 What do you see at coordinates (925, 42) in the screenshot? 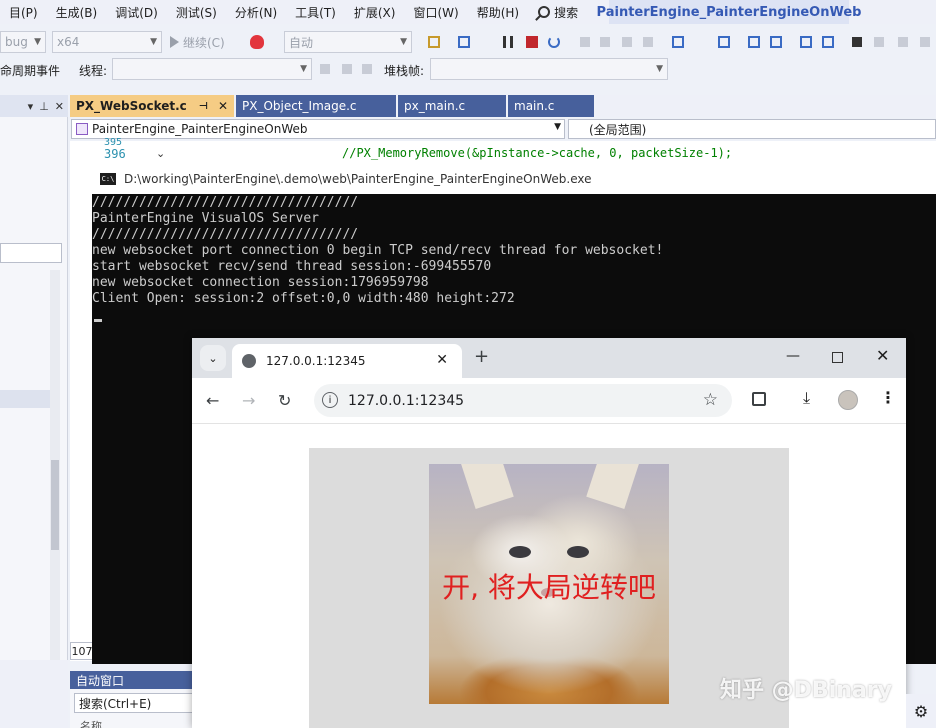
I see `clear-bookmarks-icon` at bounding box center [925, 42].